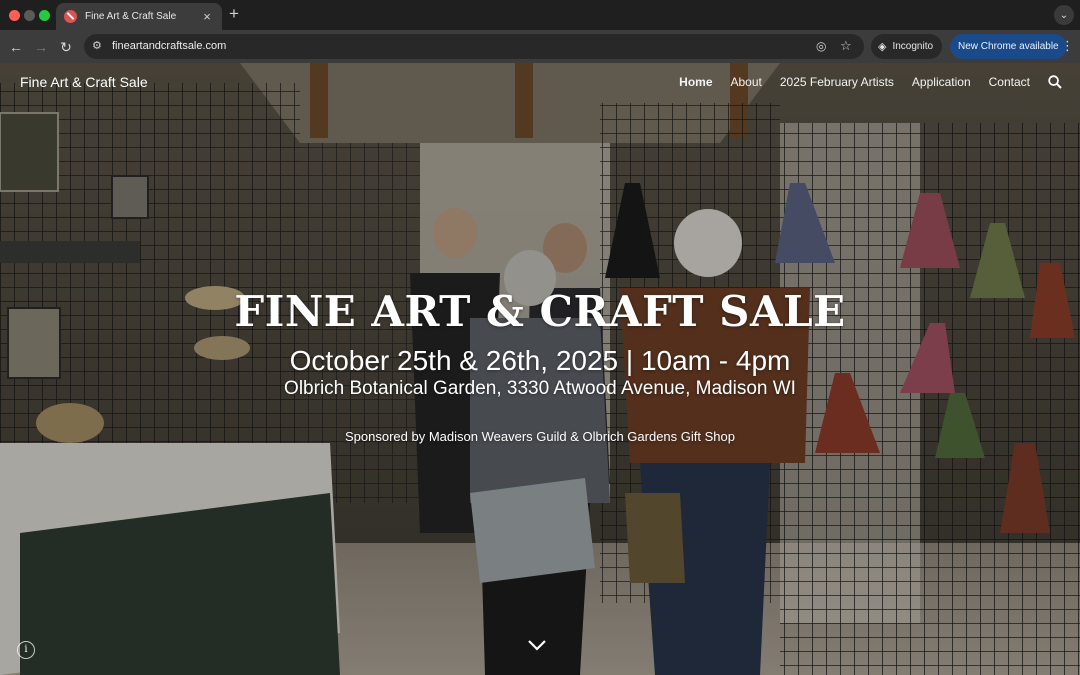  I want to click on hero-title: FINE ART & CRAFT SALE, so click(540, 311).